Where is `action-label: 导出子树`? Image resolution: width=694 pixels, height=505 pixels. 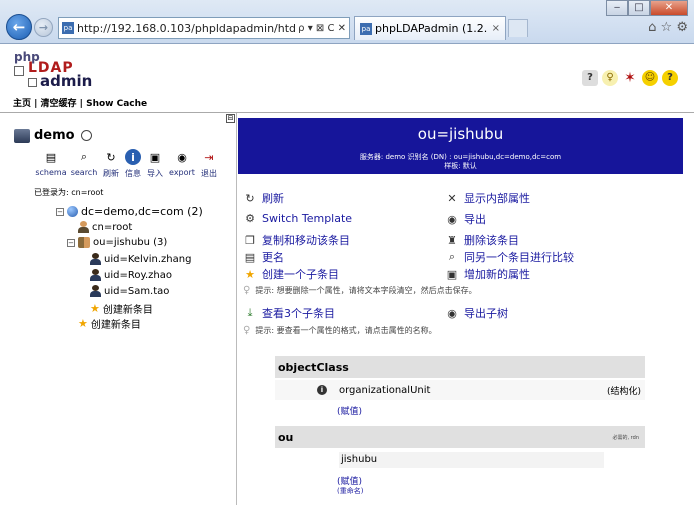 action-label: 导出子树 is located at coordinates (486, 313).